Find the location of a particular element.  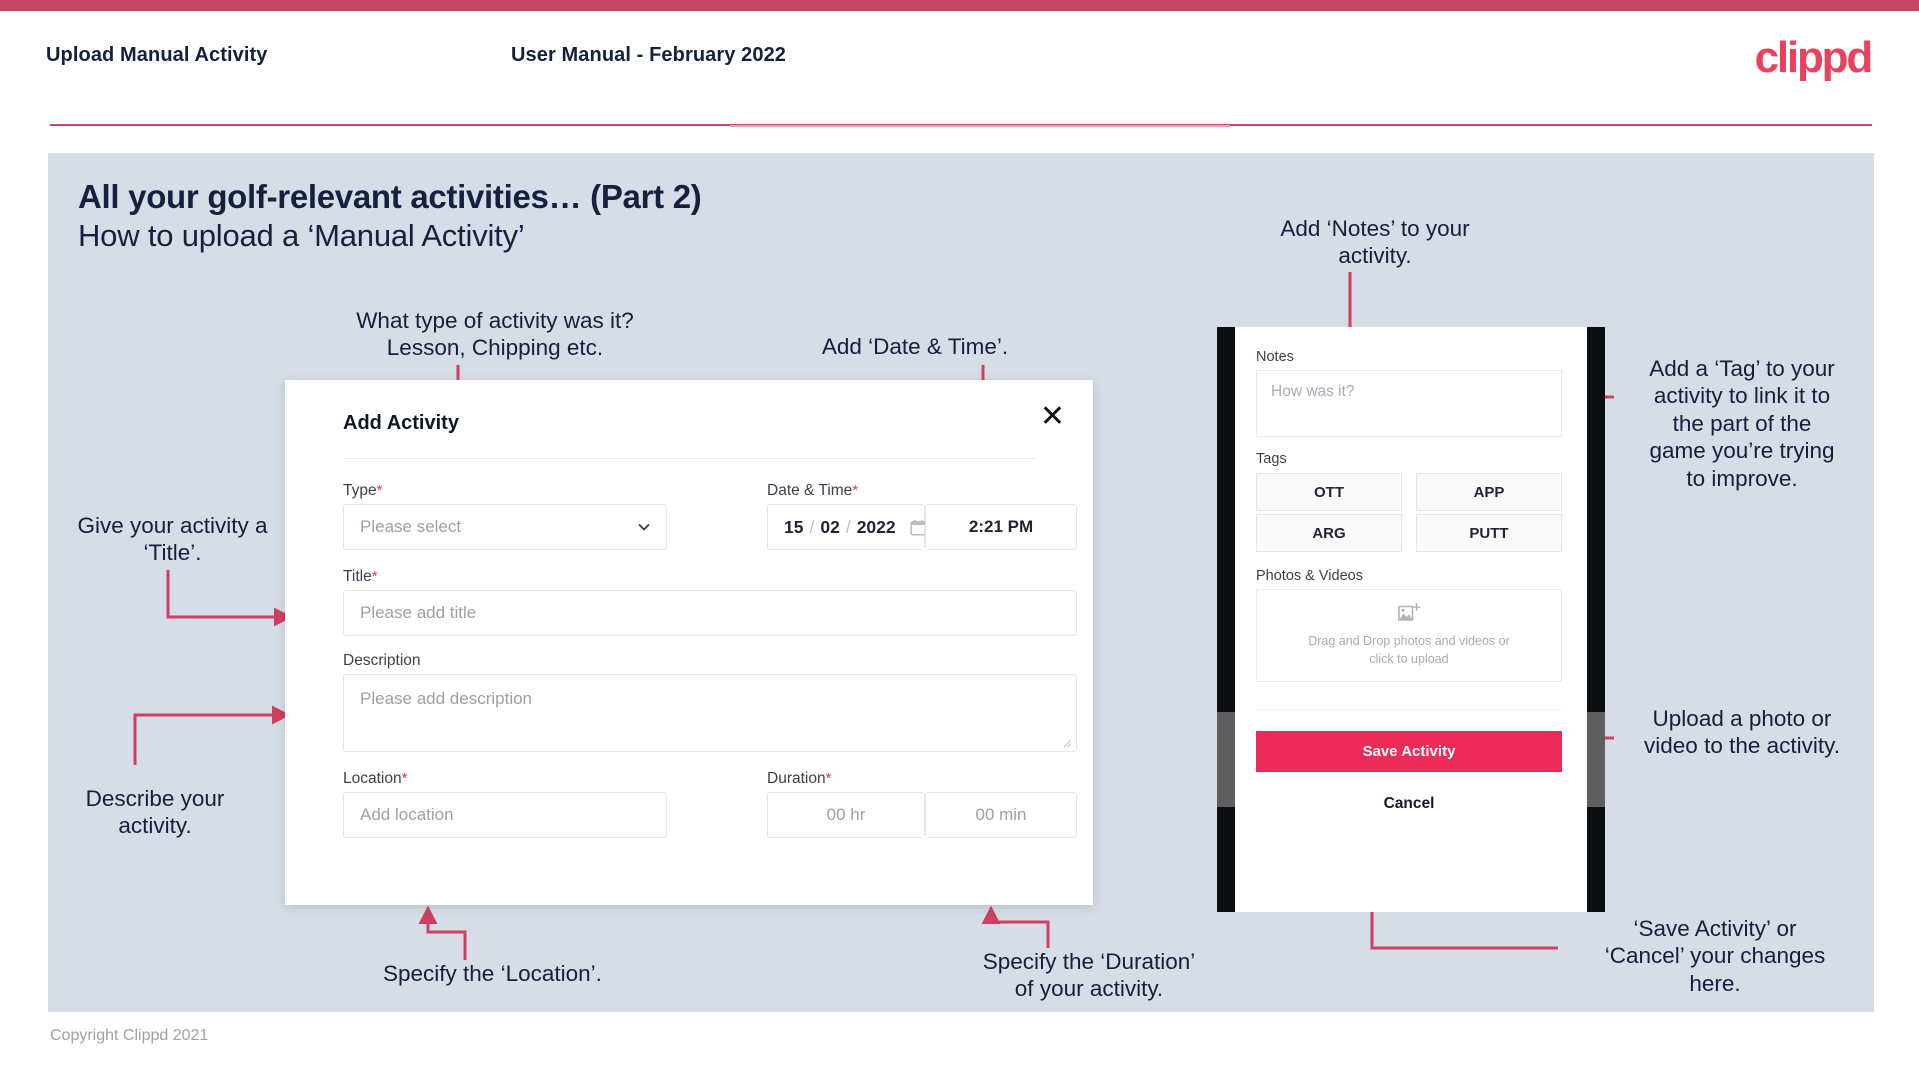

tag-button-putt-label: PUTT is located at coordinates (1489, 533).